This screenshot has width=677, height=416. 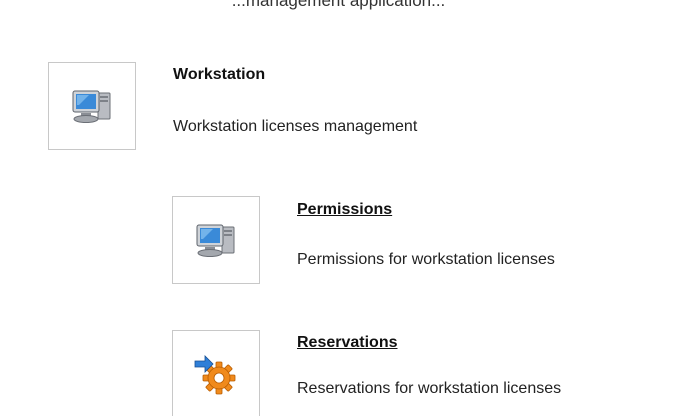 I want to click on gear-arrow-icon, so click(x=215, y=375).